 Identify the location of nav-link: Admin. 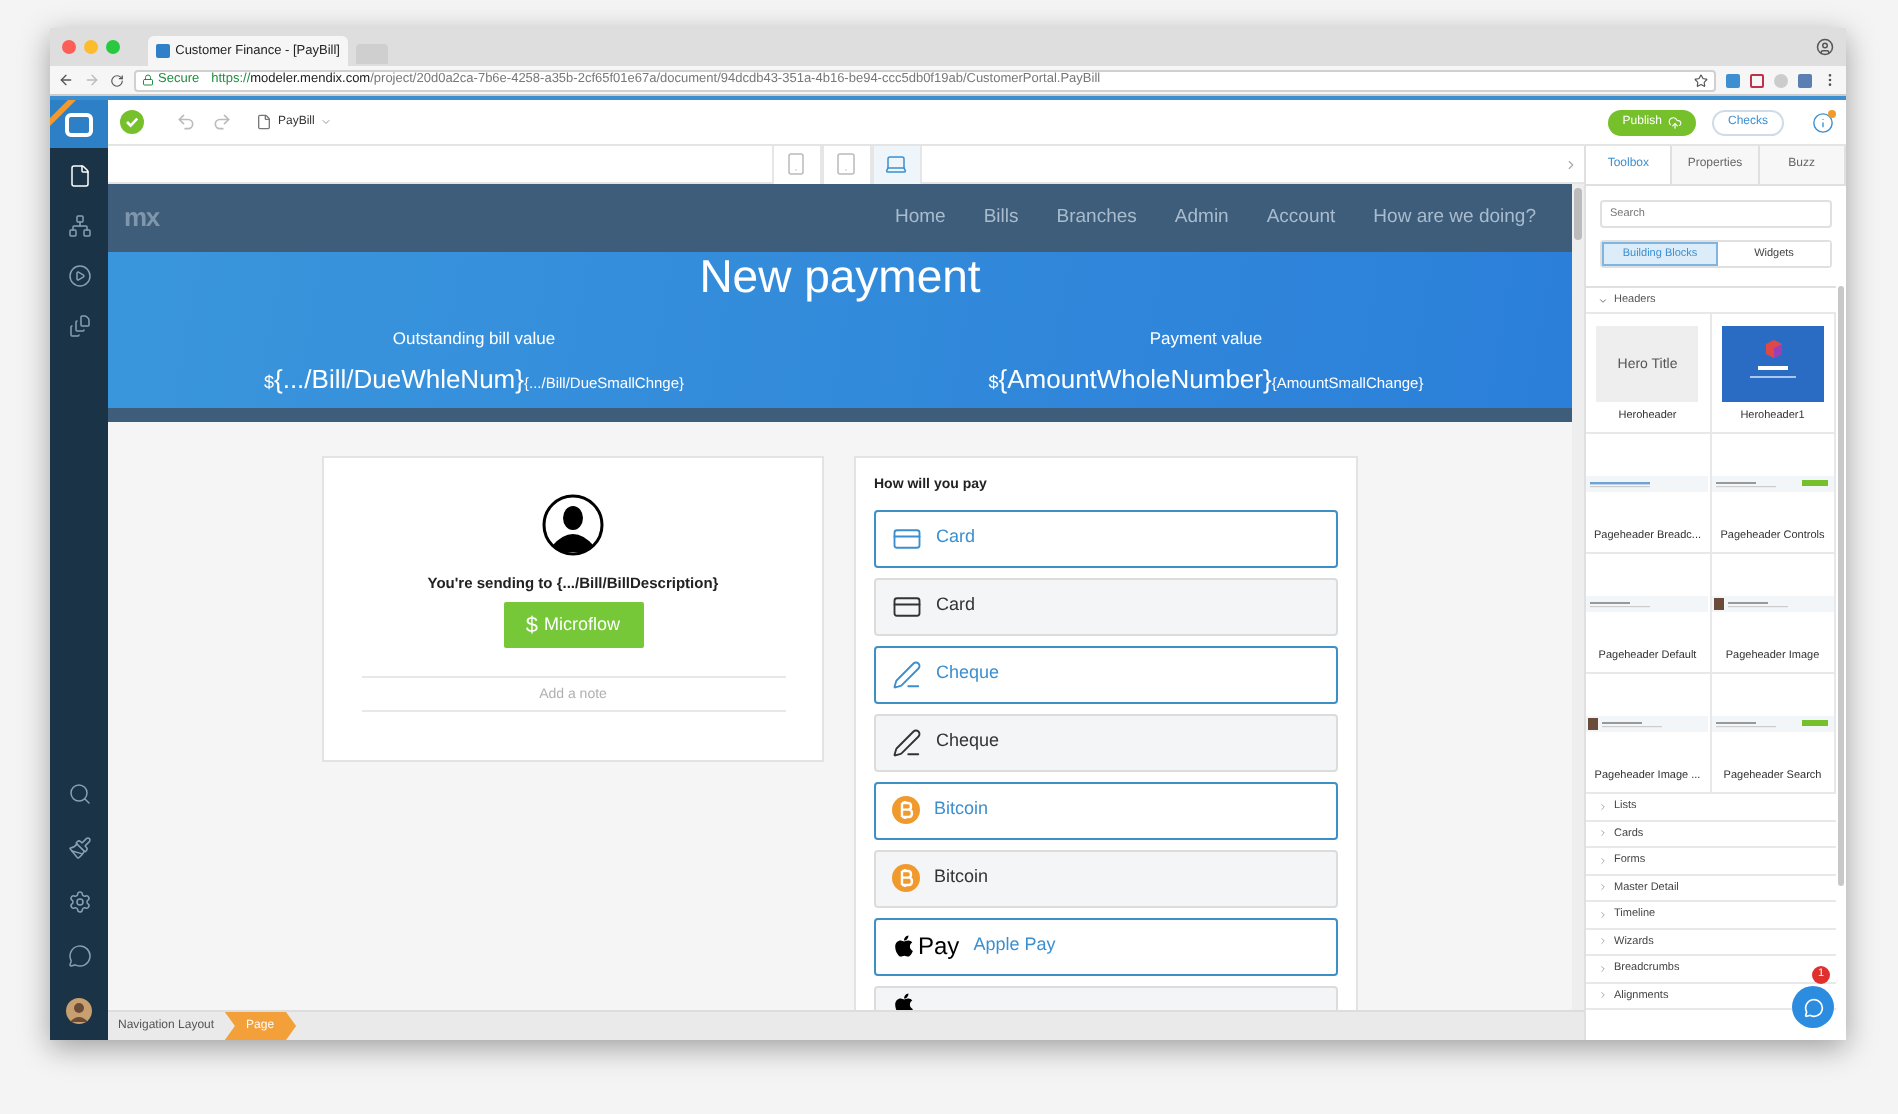
(1201, 218).